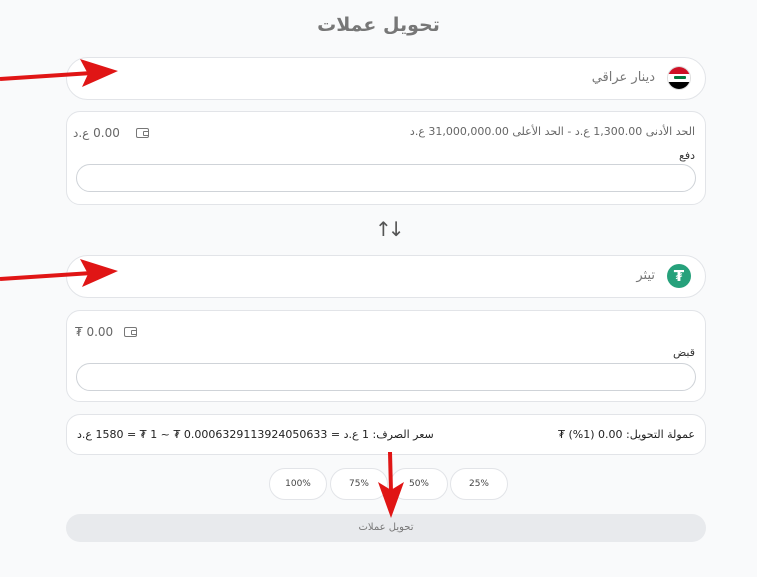  Describe the element at coordinates (389, 229) in the screenshot. I see `swap-arrows-icon: ↑↓` at that location.